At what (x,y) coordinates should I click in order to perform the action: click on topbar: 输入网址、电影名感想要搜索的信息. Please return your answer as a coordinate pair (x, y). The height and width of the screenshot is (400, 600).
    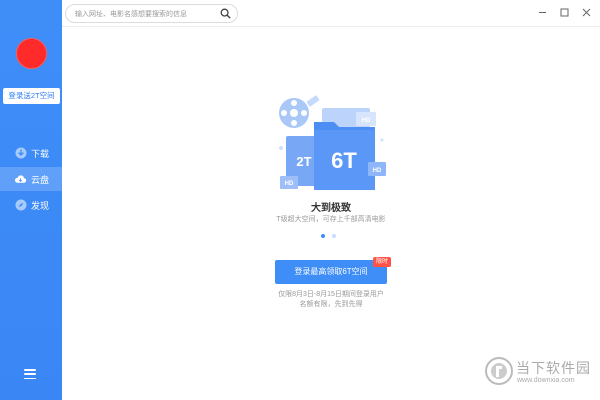
    Looking at the image, I should click on (331, 13).